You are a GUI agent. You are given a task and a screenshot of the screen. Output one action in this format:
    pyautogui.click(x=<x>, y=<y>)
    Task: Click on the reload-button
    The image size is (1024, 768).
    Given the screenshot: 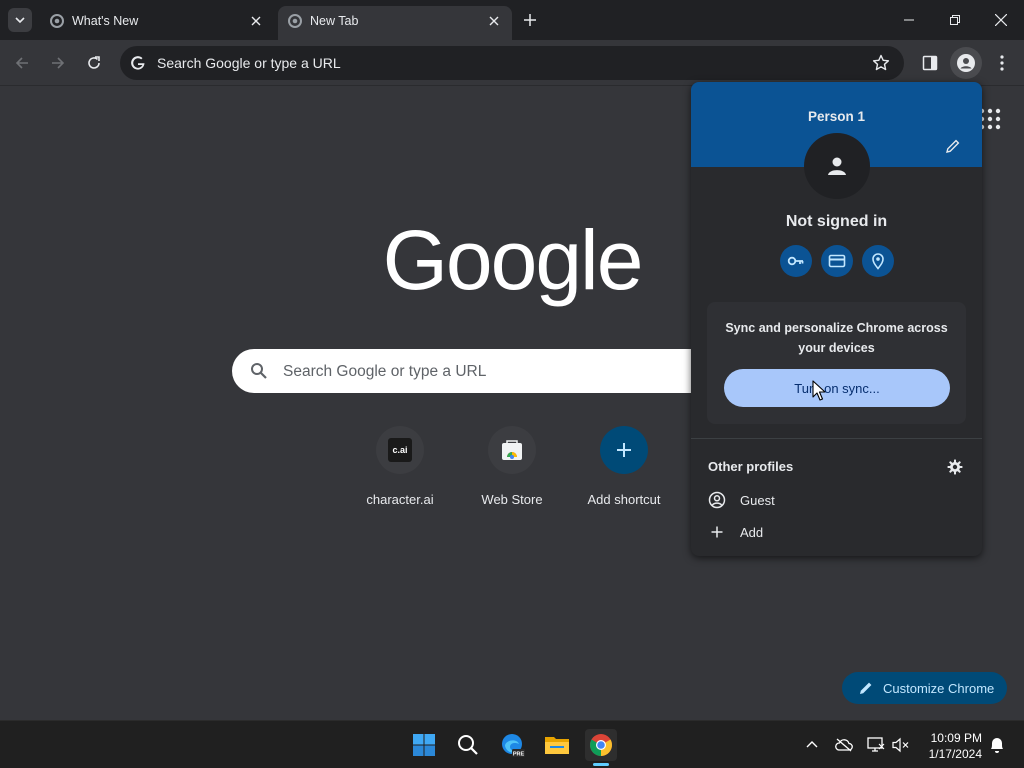 What is the action you would take?
    pyautogui.click(x=94, y=63)
    